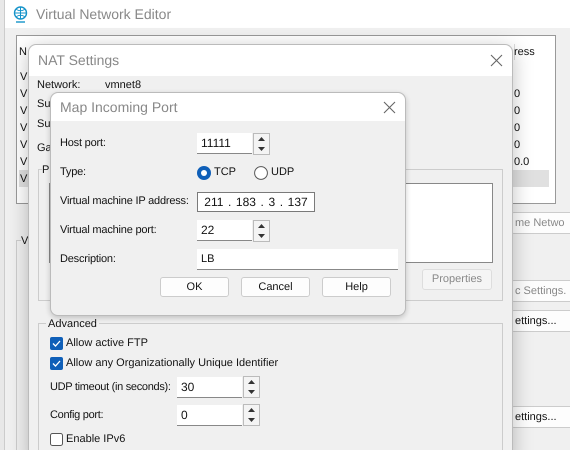 The width and height of the screenshot is (570, 450). I want to click on dialog-button: OK, so click(194, 287).